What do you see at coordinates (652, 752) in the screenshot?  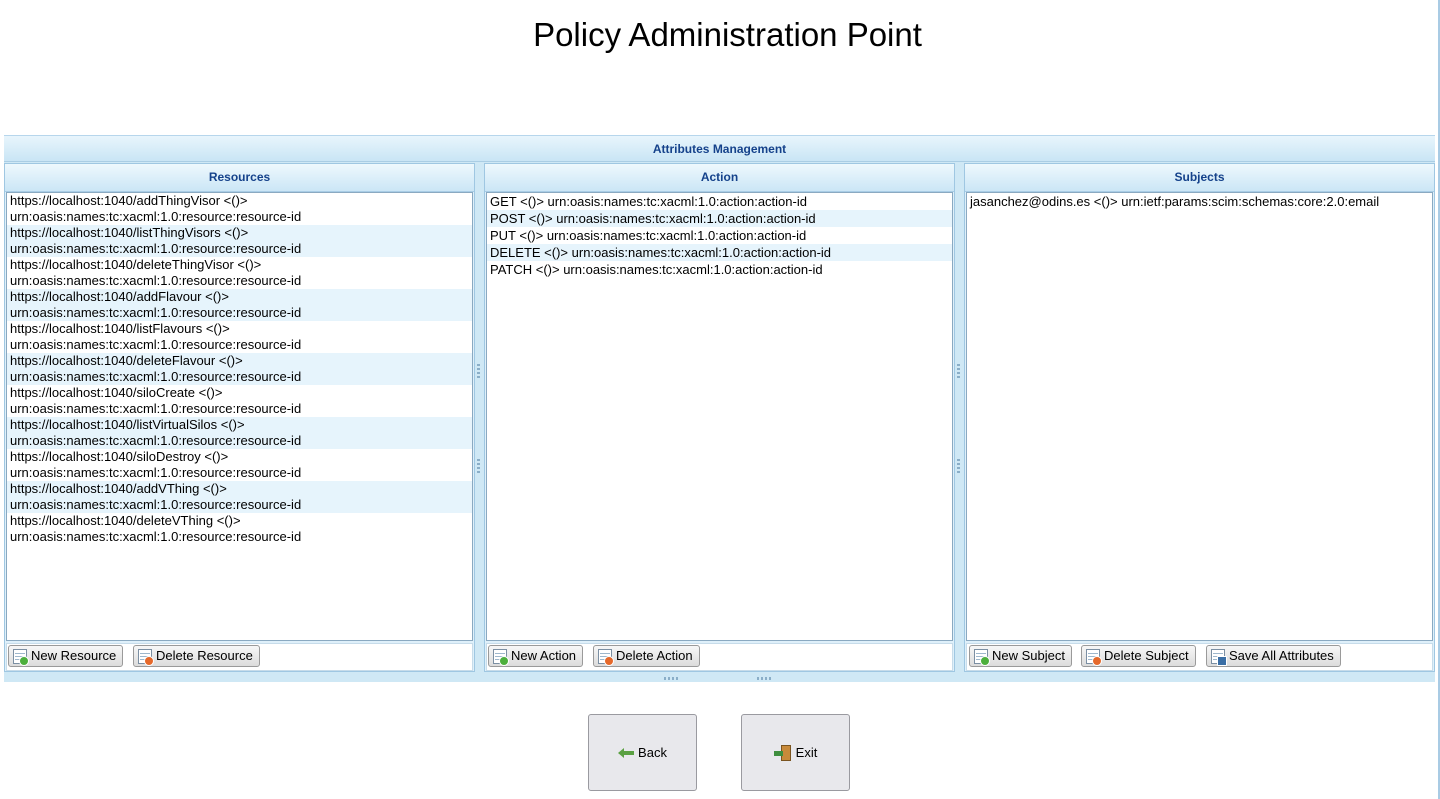 I see `back-label: Back` at bounding box center [652, 752].